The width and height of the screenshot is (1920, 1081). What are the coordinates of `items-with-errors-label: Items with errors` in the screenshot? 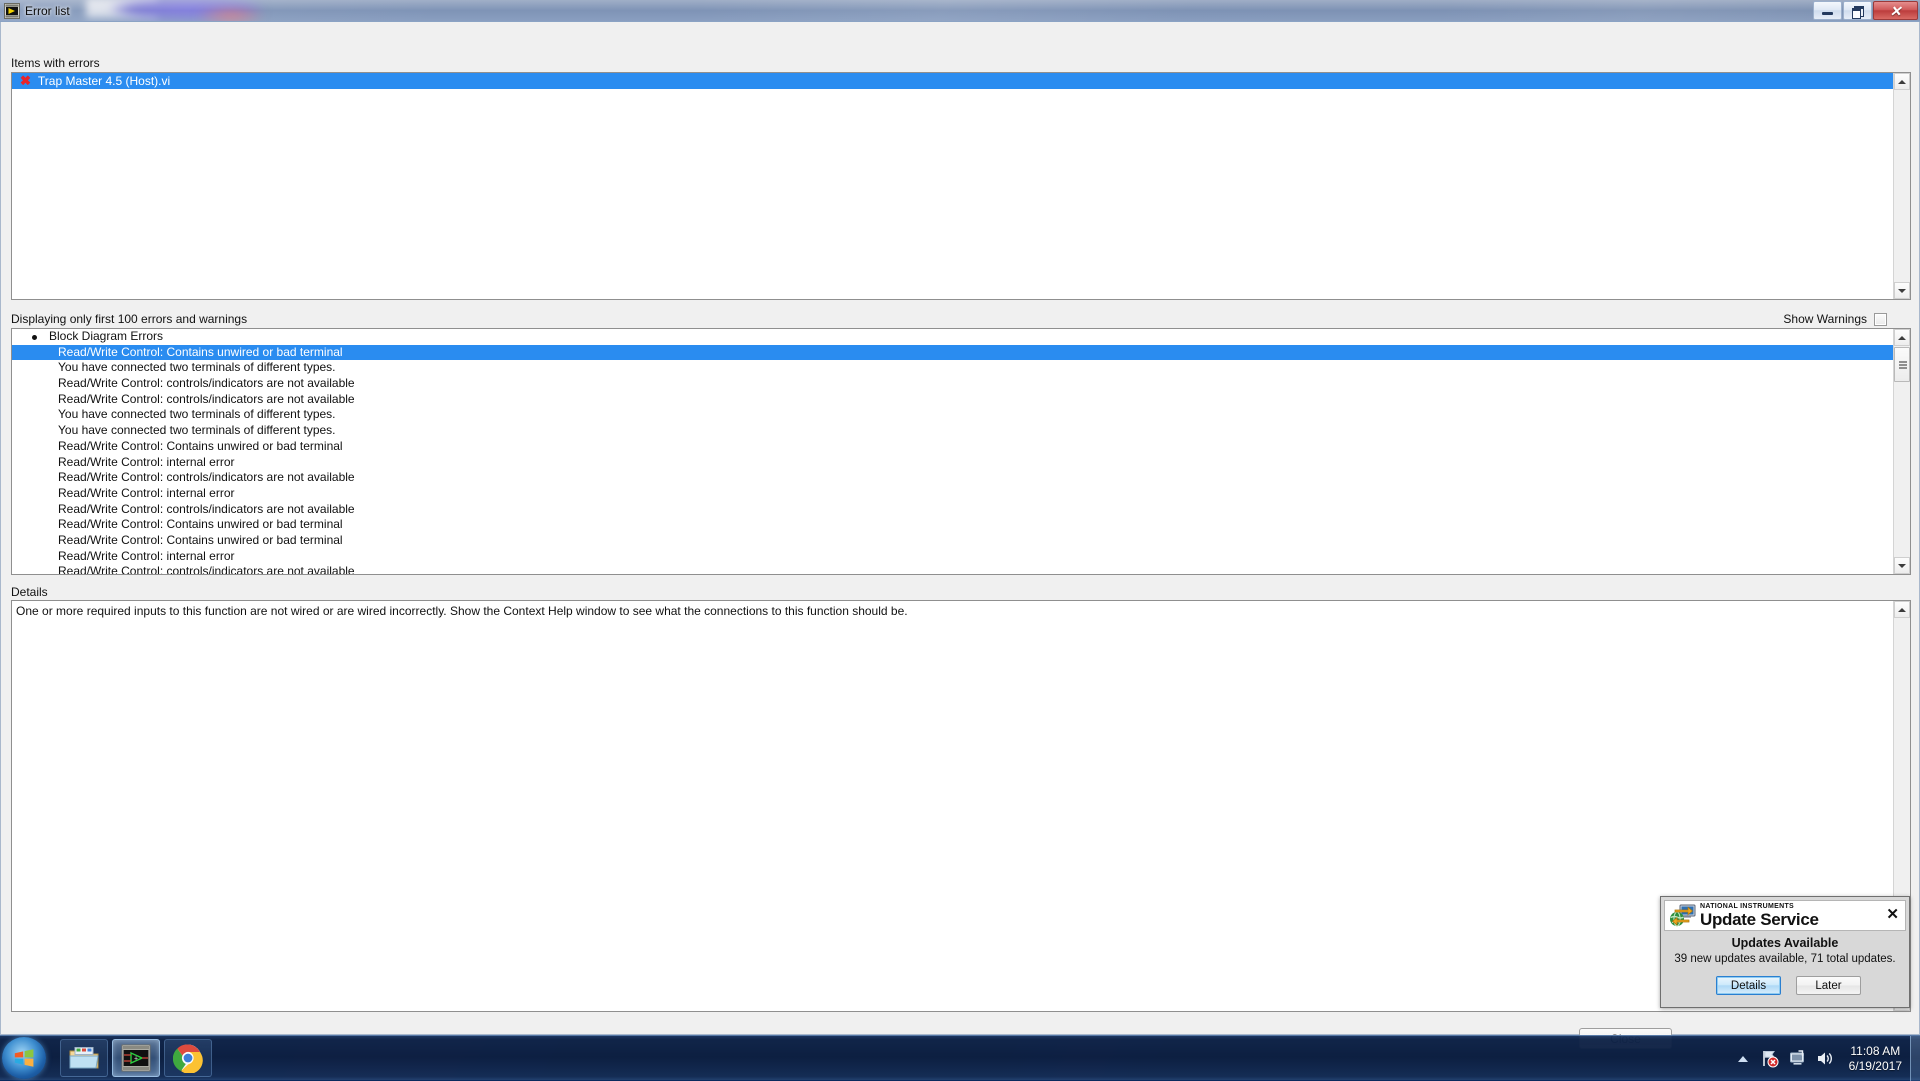 It's located at (55, 63).